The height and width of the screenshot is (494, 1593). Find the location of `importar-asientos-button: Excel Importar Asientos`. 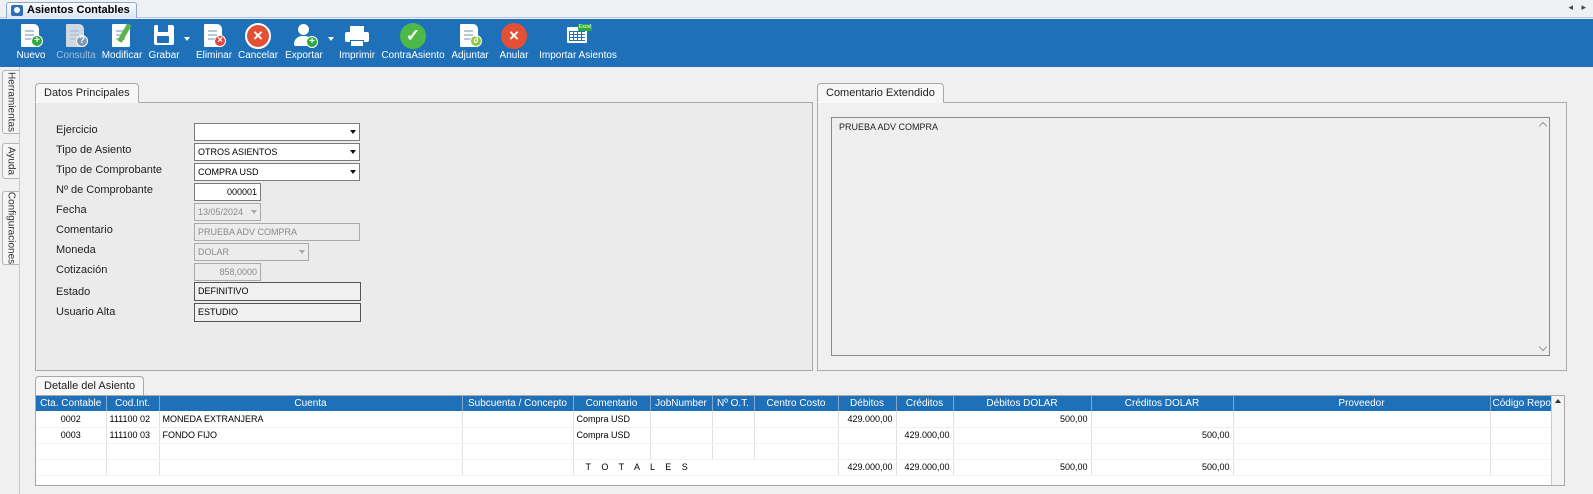

importar-asientos-button: Excel Importar Asientos is located at coordinates (578, 43).